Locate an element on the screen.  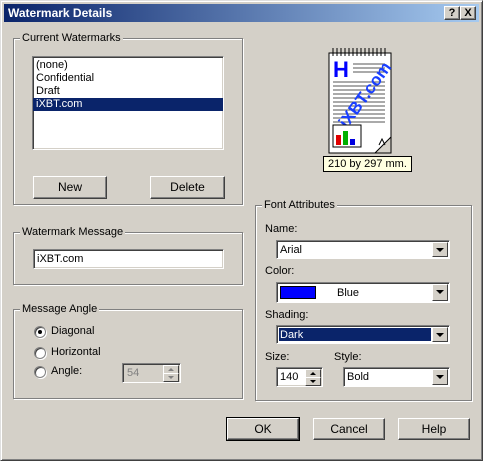
list-item-selected: iXBT.com is located at coordinates (128, 104).